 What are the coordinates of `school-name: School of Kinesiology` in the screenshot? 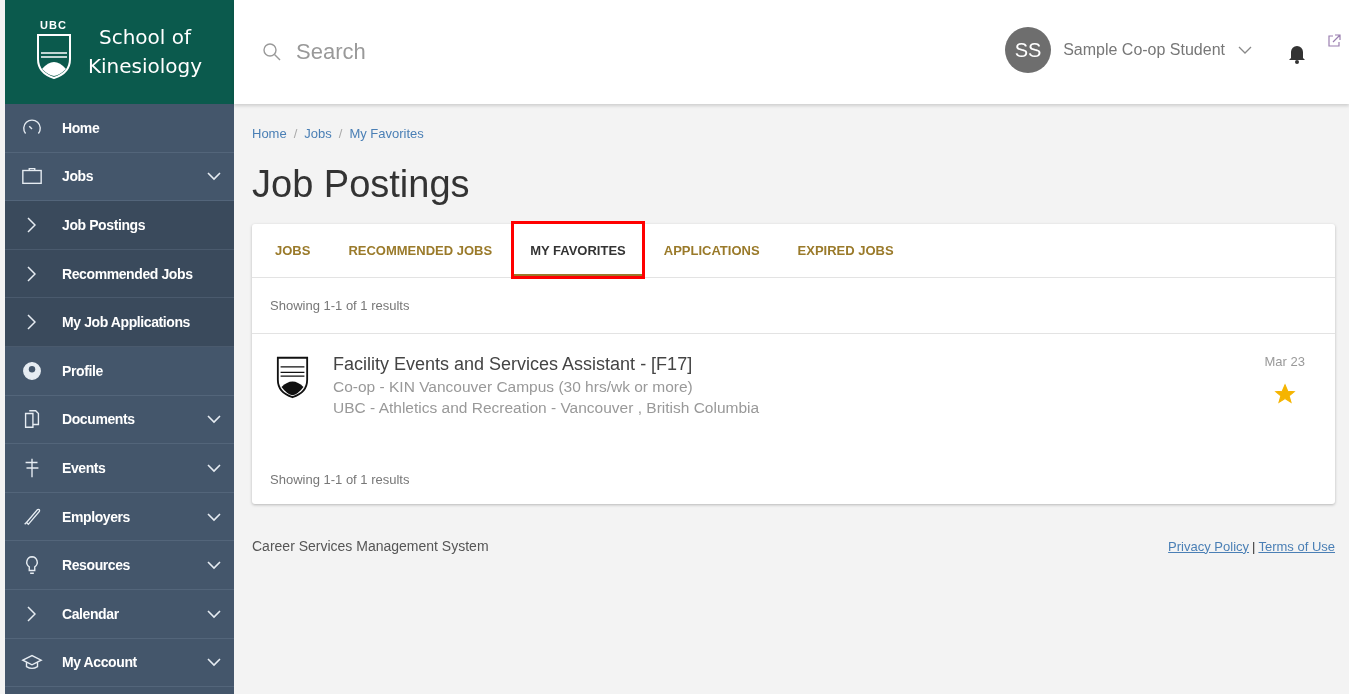 It's located at (145, 52).